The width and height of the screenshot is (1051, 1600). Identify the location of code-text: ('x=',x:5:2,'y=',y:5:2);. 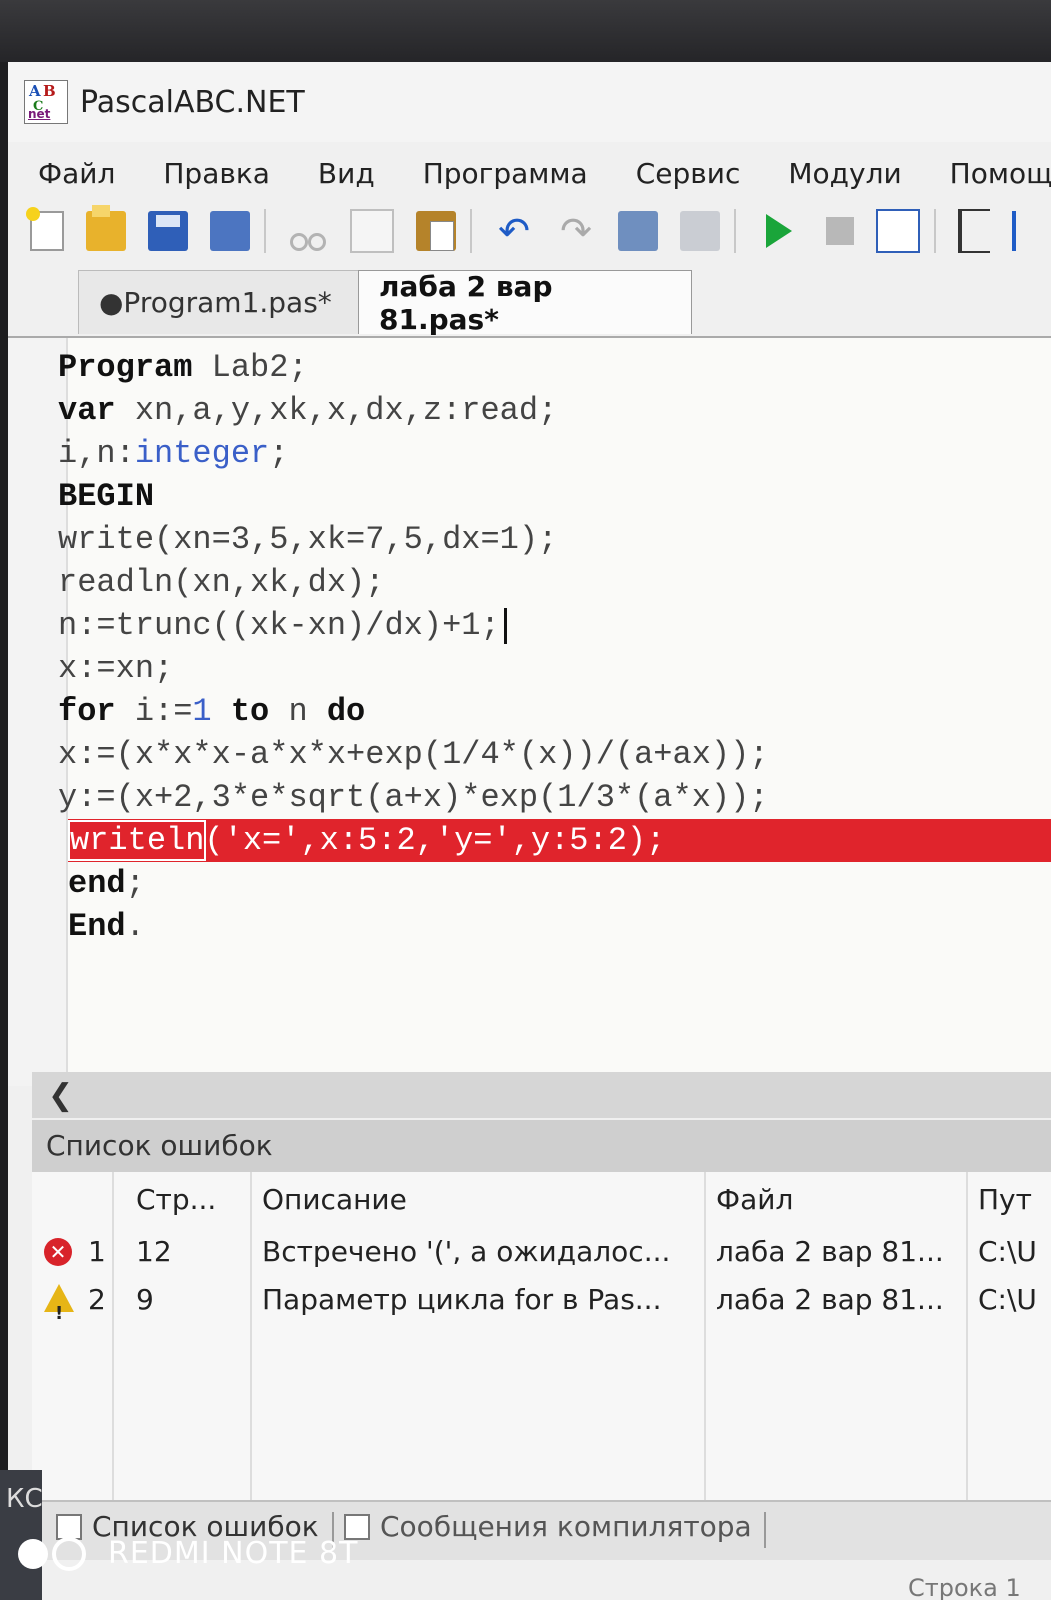
(435, 840).